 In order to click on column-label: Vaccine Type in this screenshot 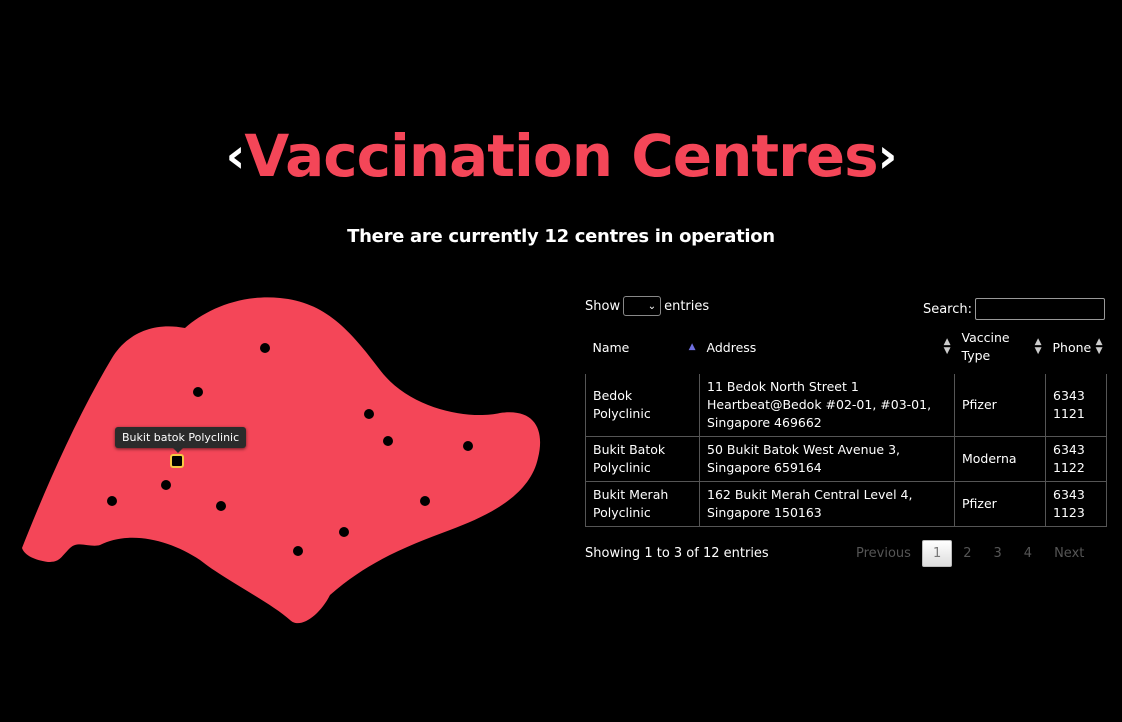, I will do `click(985, 346)`.